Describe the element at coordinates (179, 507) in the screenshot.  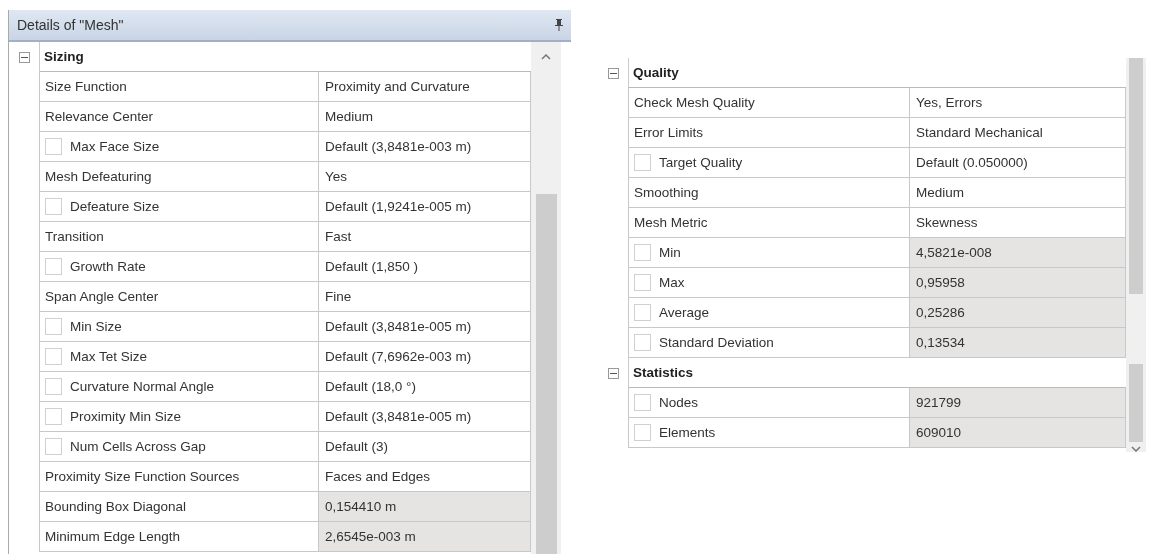
I see `property-name: Bounding Box Diagonal` at that location.